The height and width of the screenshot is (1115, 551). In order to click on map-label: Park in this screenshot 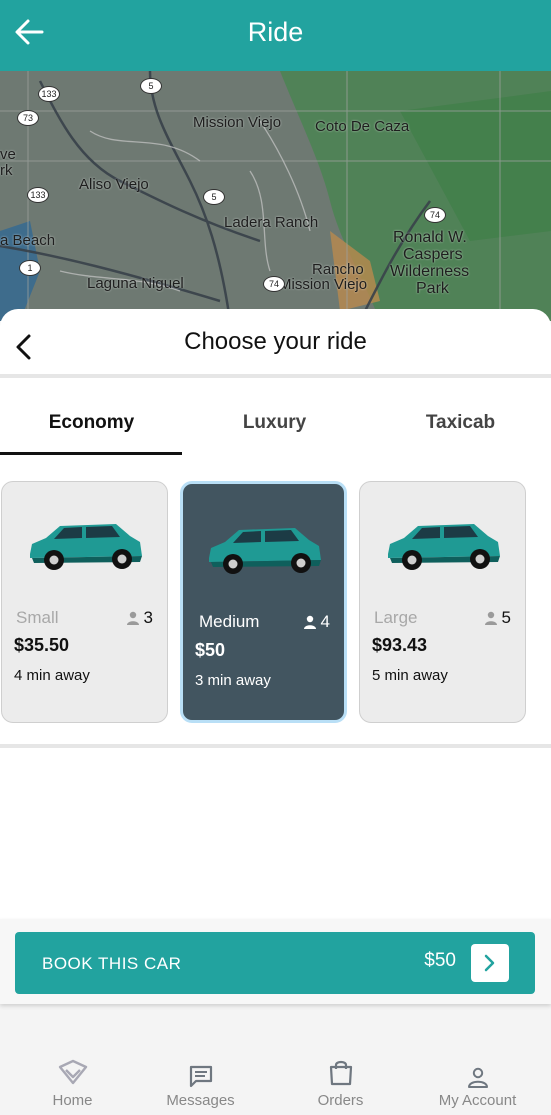, I will do `click(432, 288)`.